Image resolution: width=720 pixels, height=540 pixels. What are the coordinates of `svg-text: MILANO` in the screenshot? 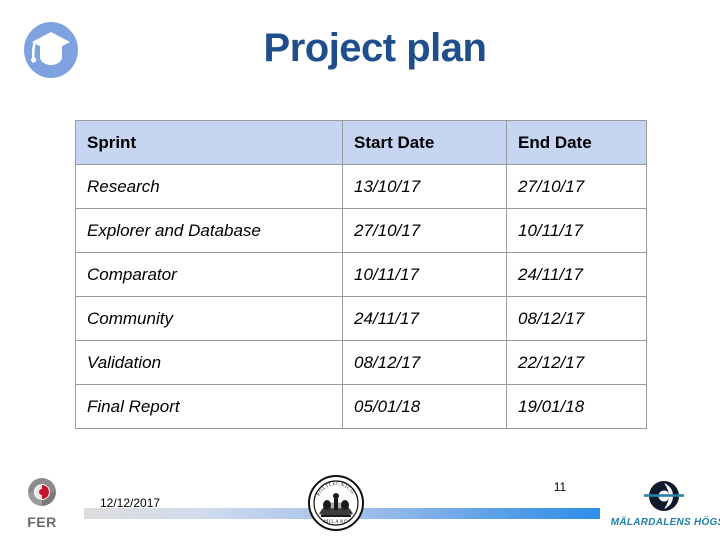 It's located at (336, 522).